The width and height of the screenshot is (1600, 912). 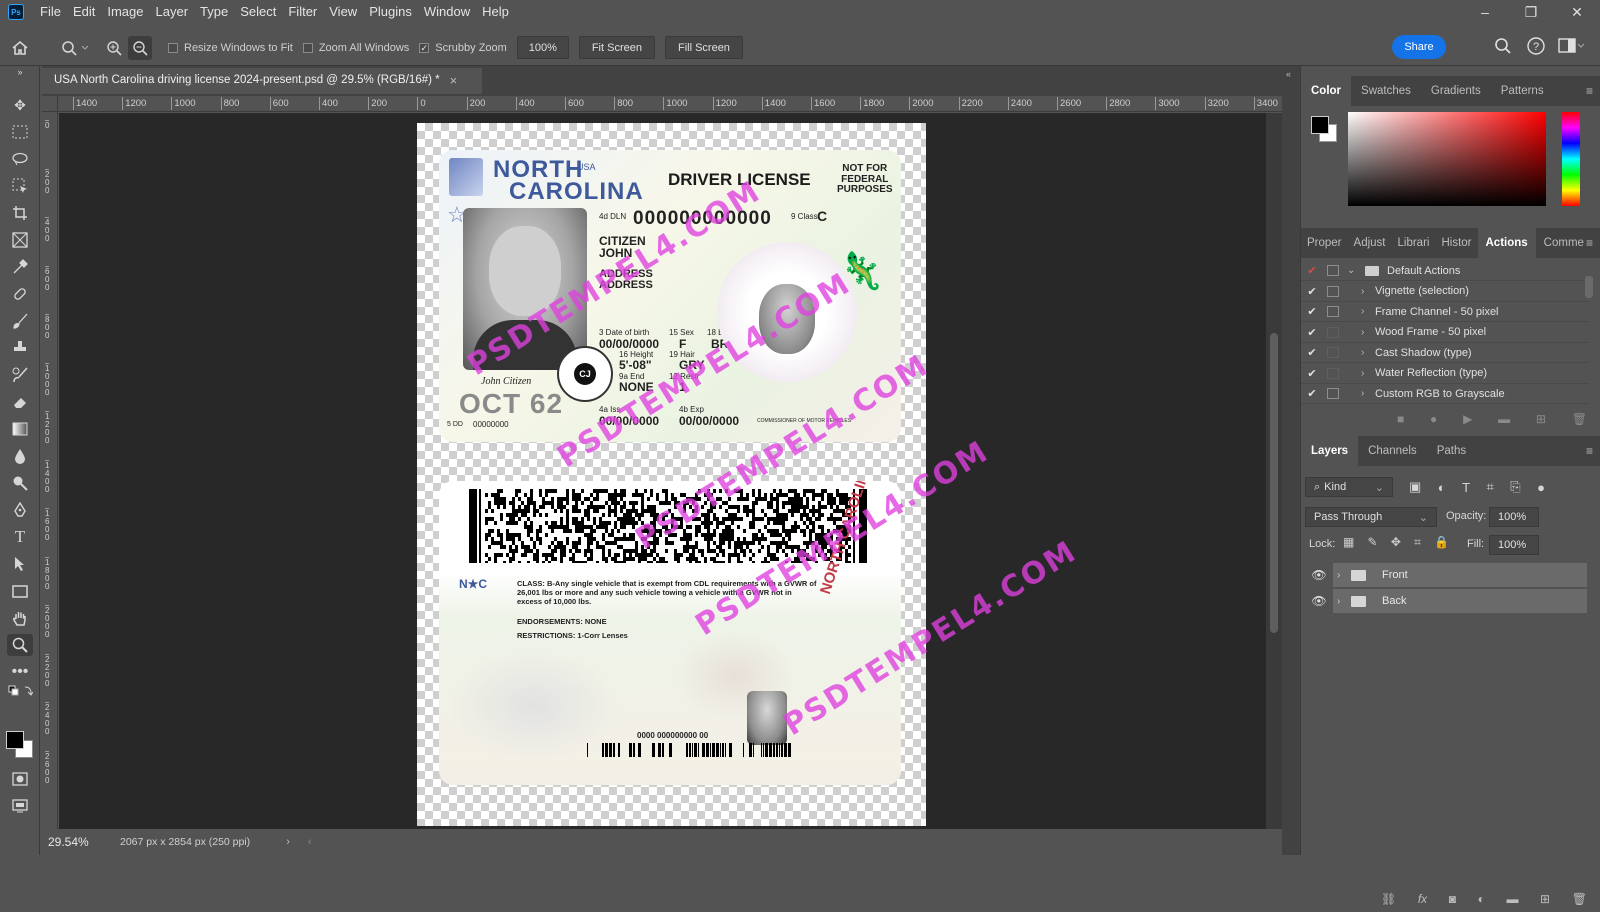 What do you see at coordinates (20, 105) in the screenshot?
I see `move-tool-icon: ✥` at bounding box center [20, 105].